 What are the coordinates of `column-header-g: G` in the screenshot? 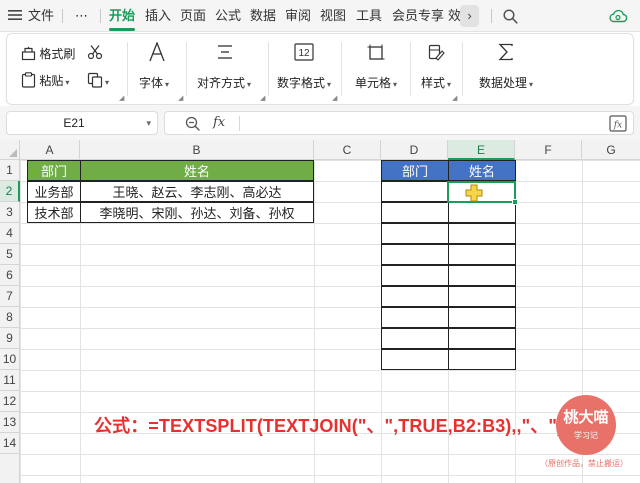 It's located at (611, 150).